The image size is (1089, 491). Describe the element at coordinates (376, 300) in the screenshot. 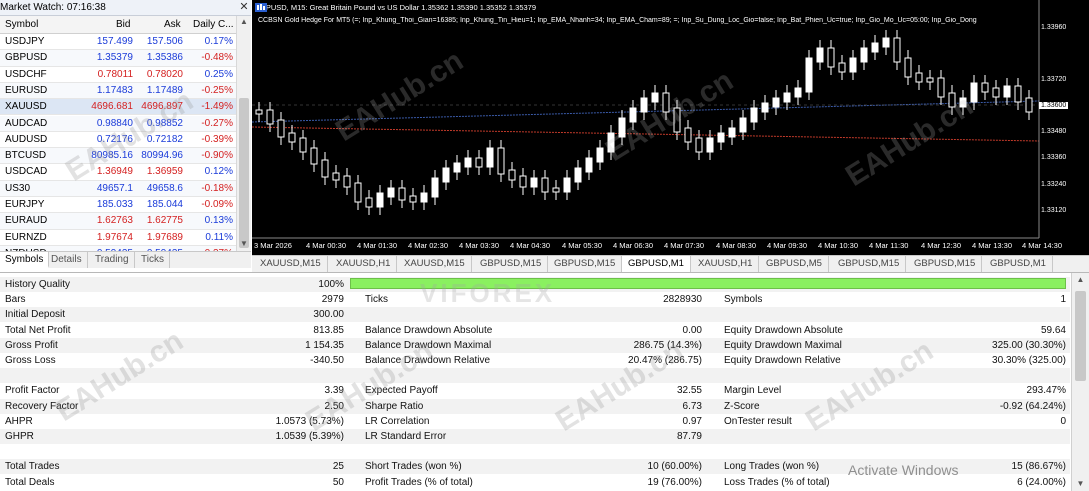

I see `report-label: Ticks` at that location.